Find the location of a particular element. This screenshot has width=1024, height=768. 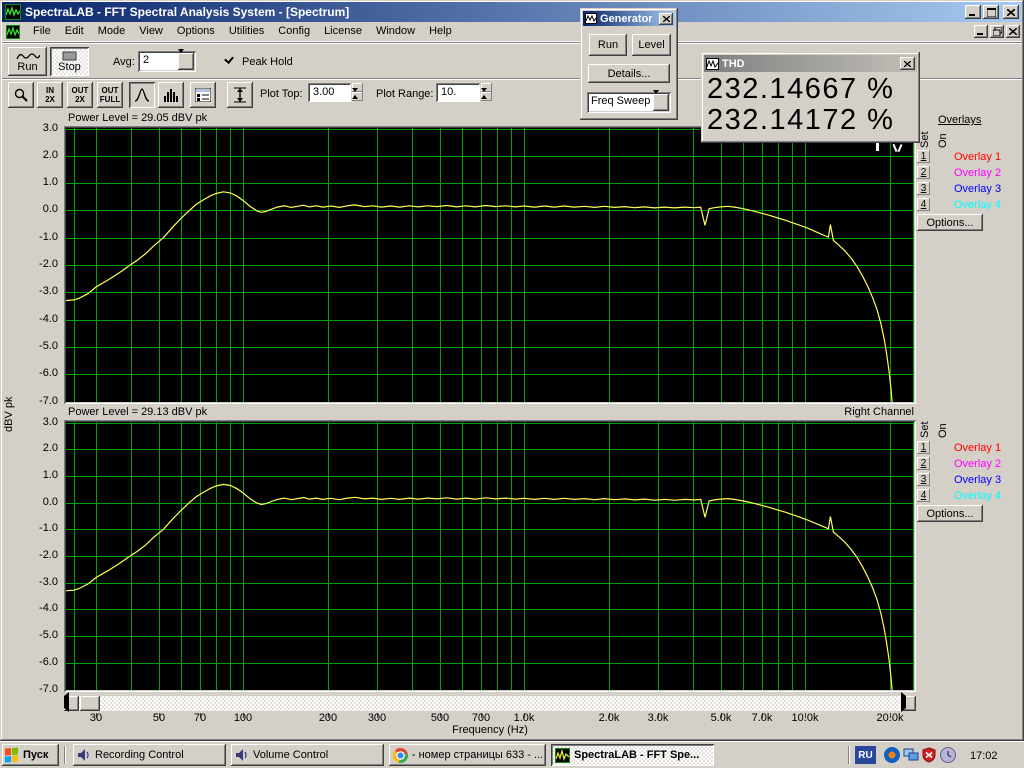

menu-view: View is located at coordinates (151, 31).